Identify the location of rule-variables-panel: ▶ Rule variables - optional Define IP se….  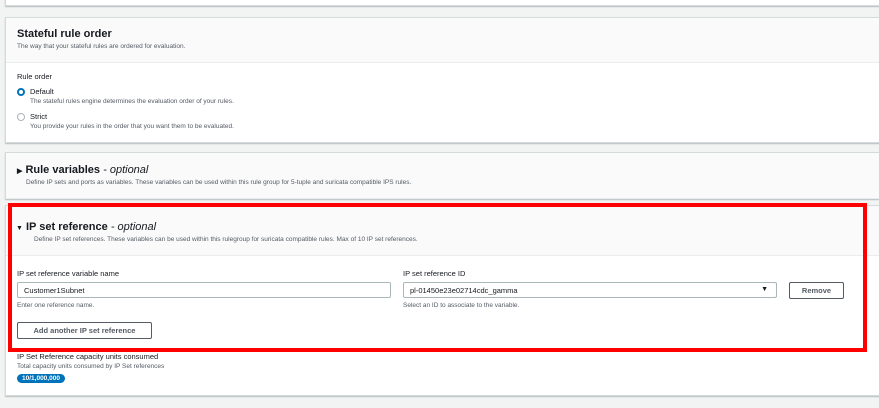
(442, 175).